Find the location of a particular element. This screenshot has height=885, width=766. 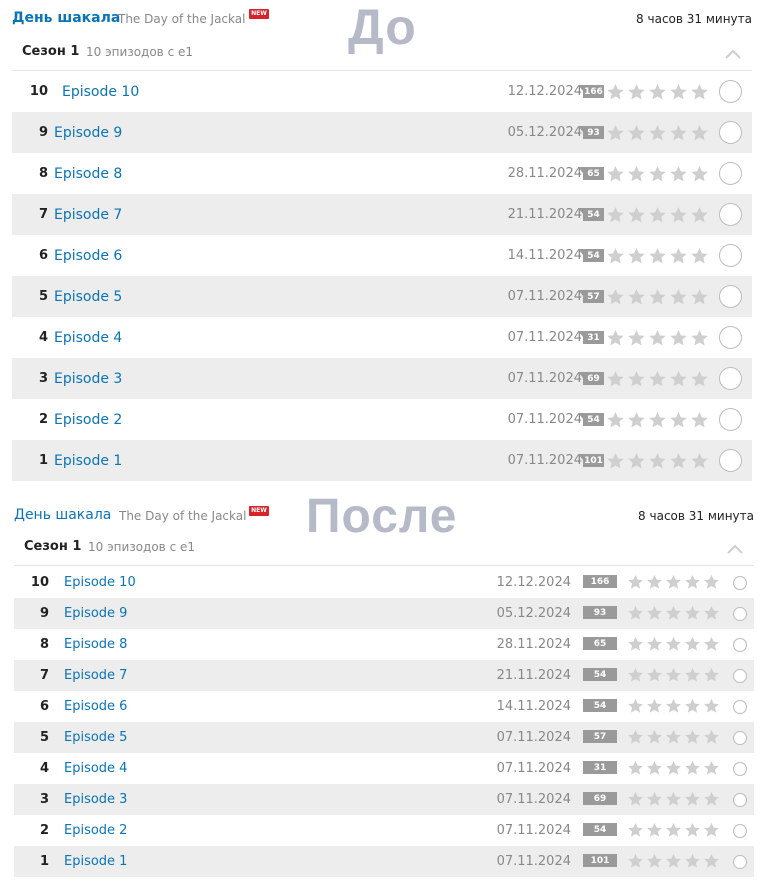

episode-link: Episode 9 is located at coordinates (95, 613).